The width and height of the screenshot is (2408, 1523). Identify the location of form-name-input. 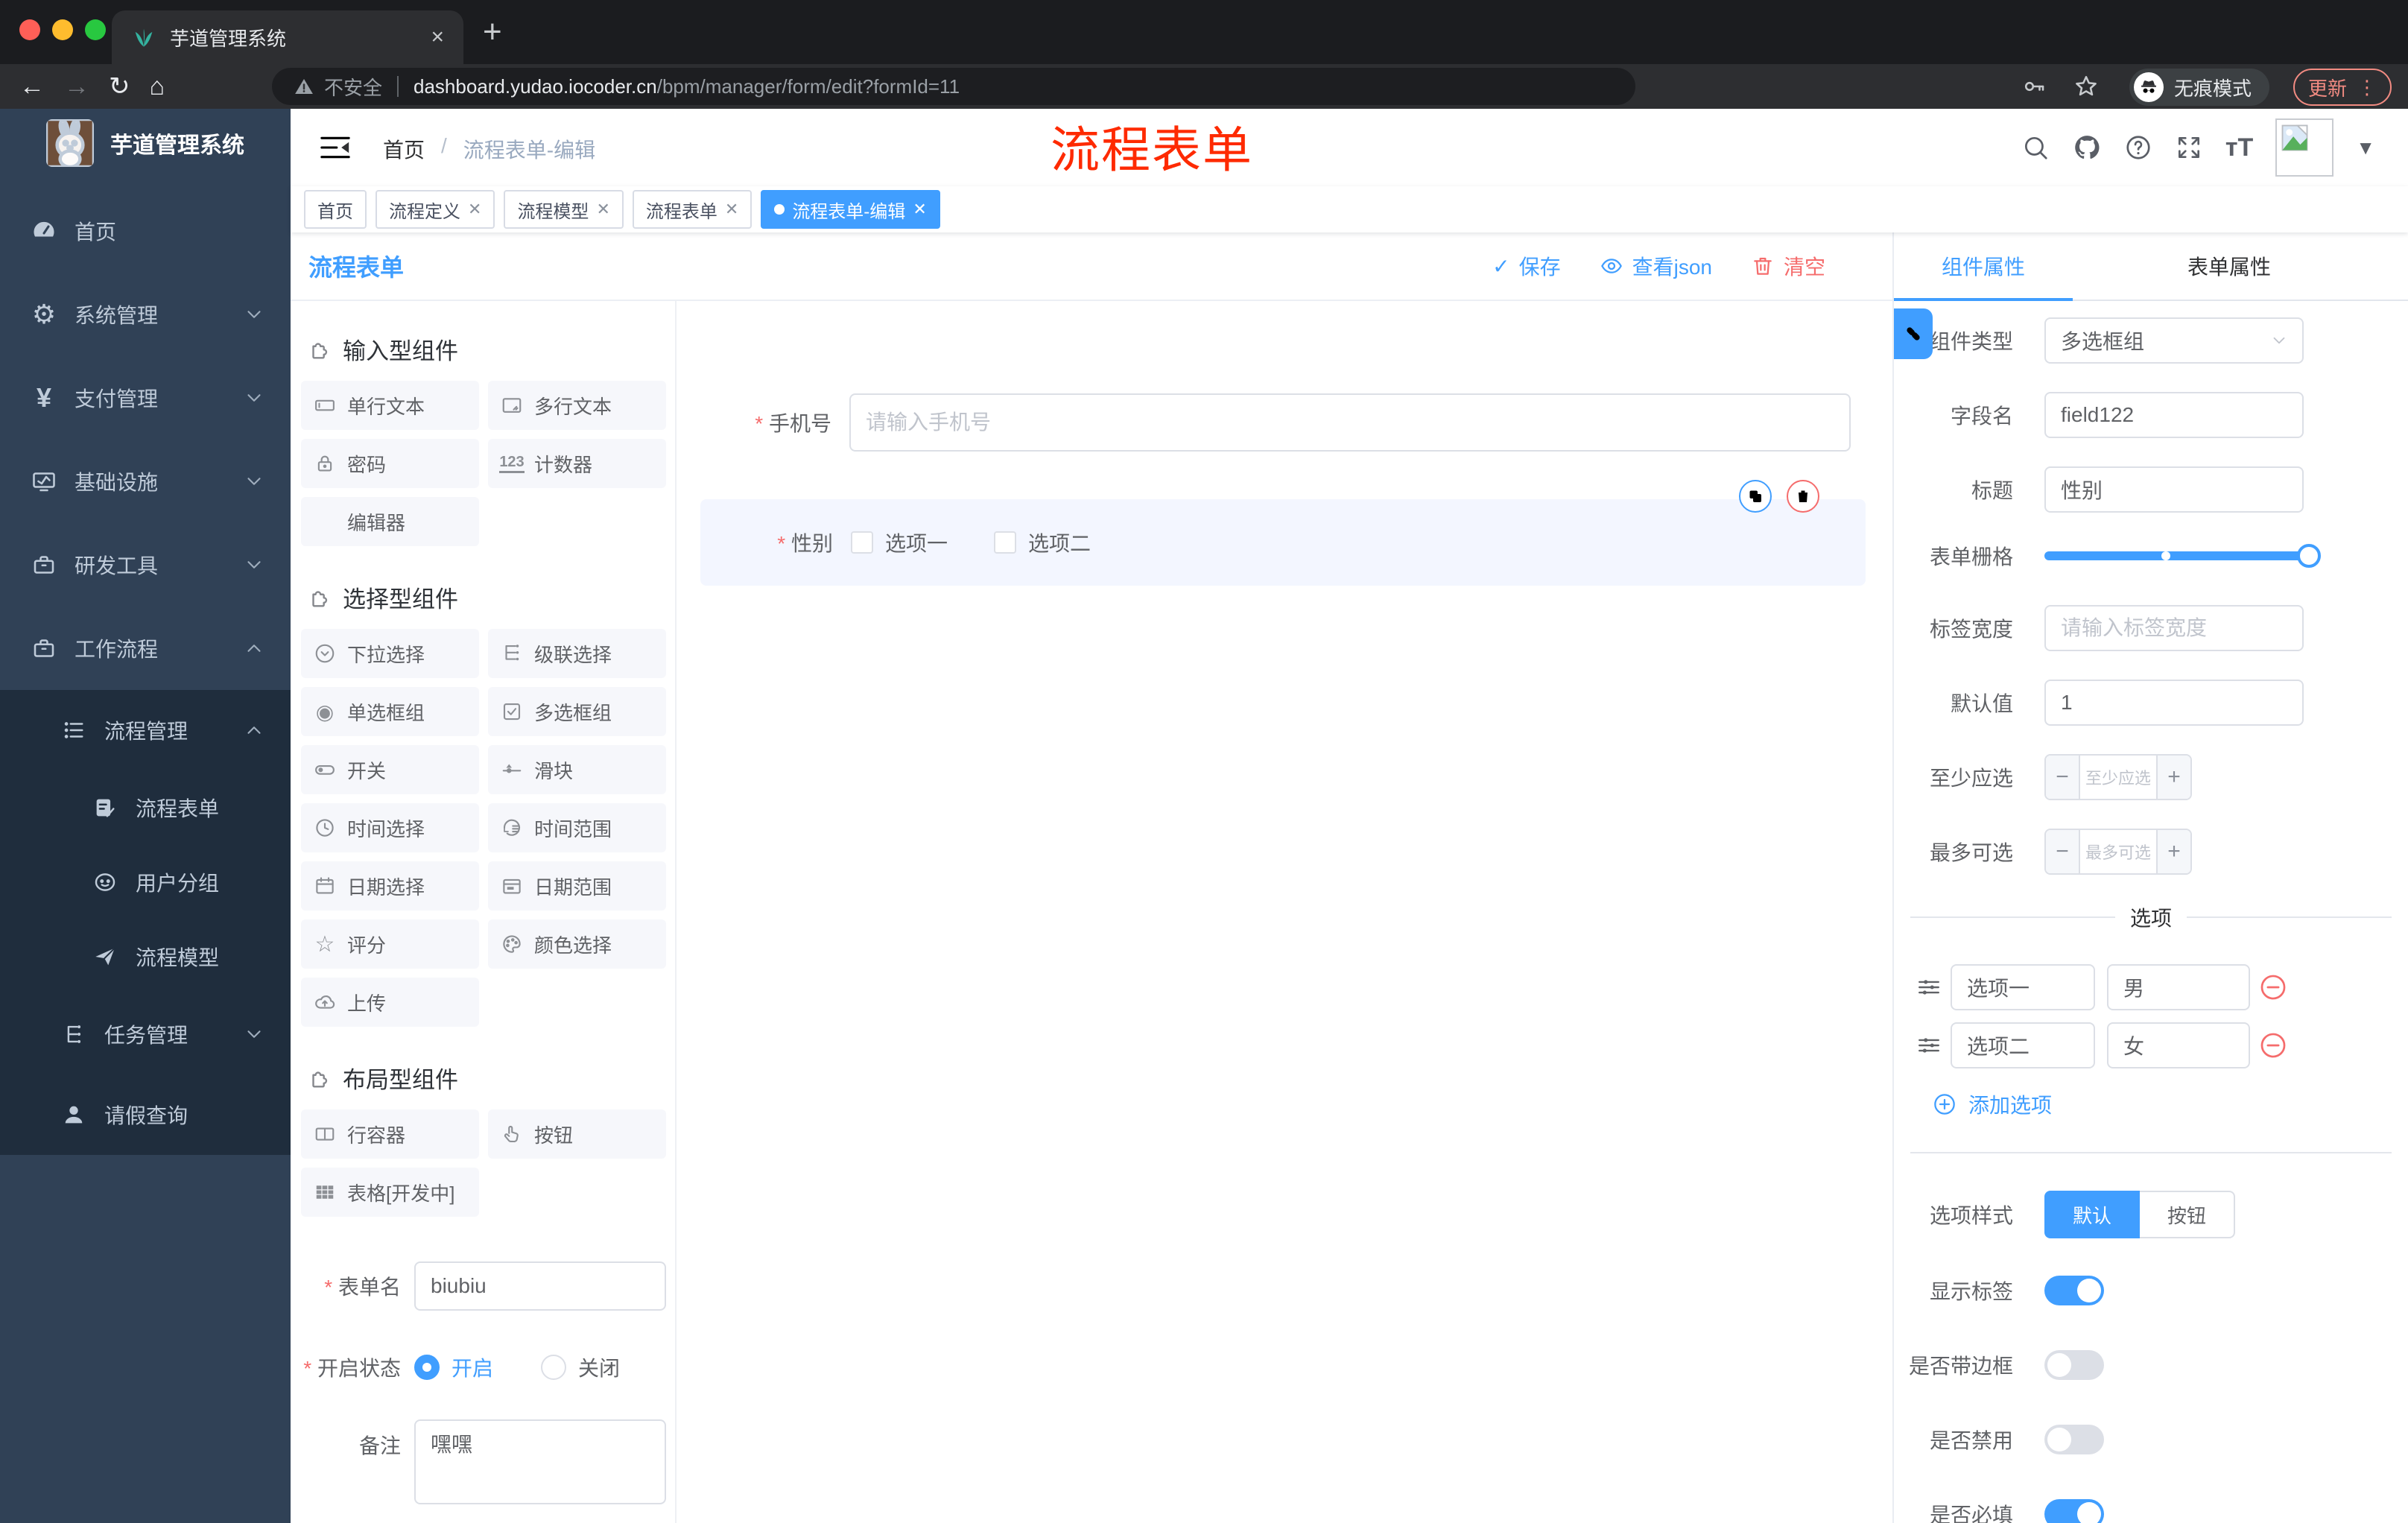
(540, 1286).